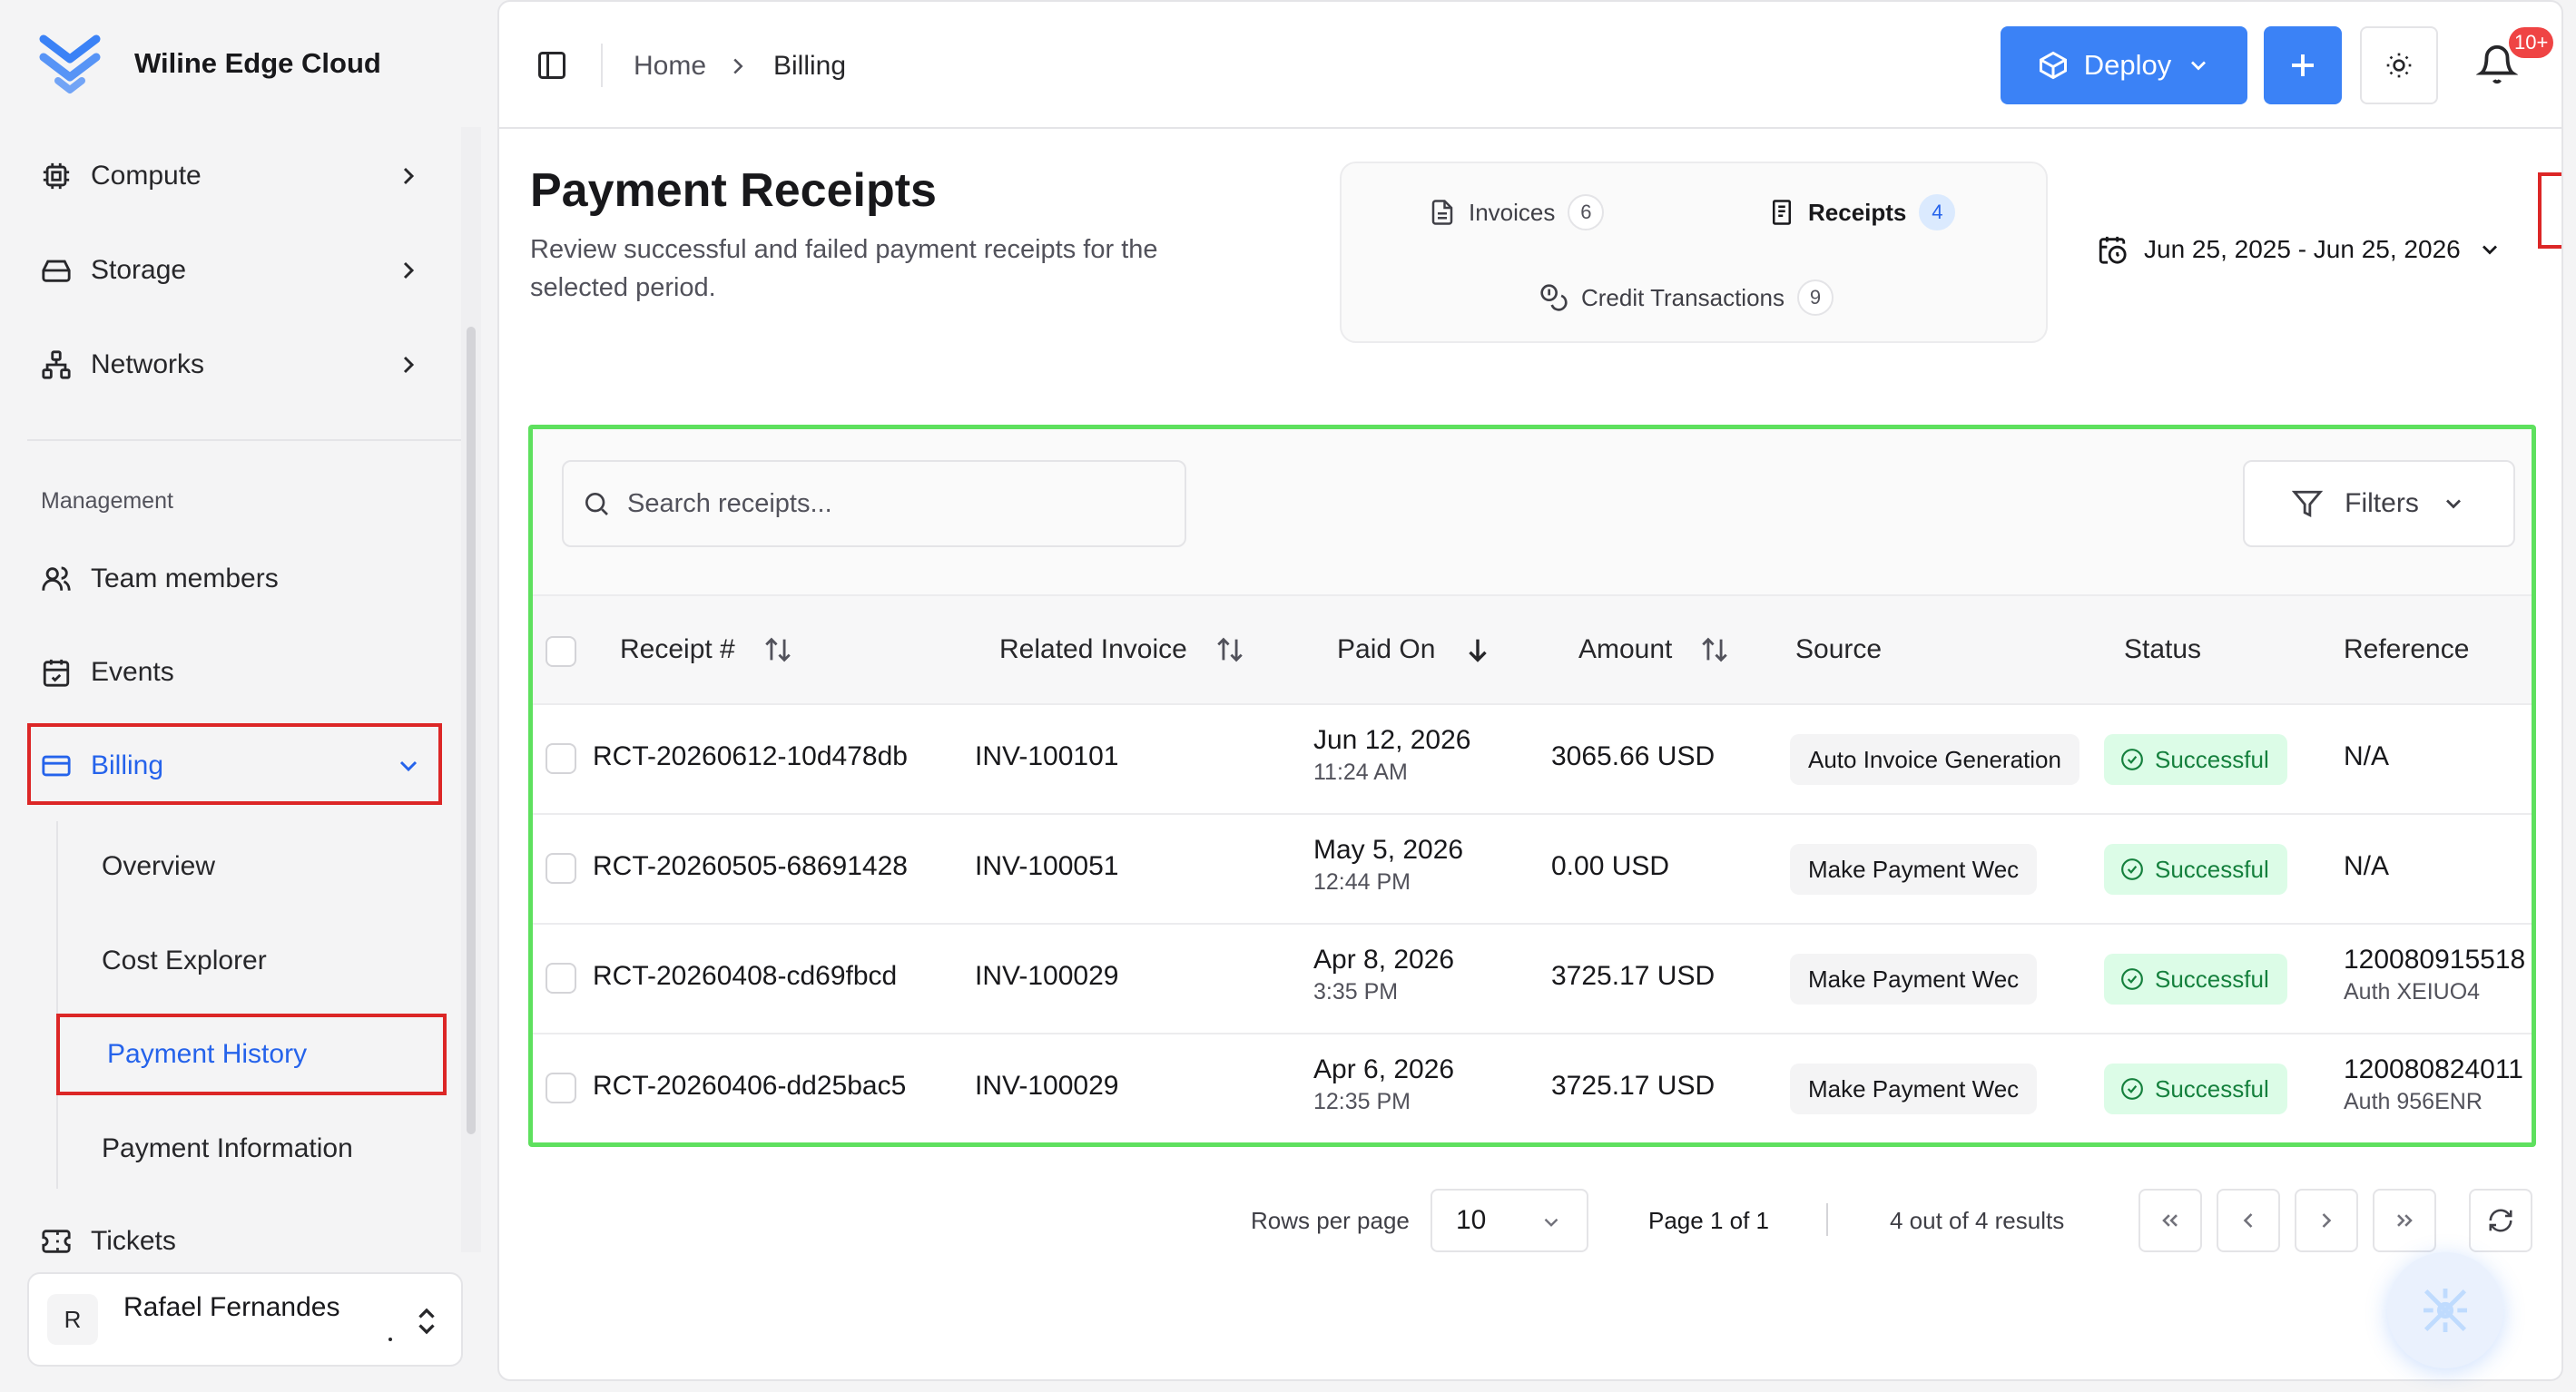 Image resolution: width=2576 pixels, height=1392 pixels. Describe the element at coordinates (1046, 866) in the screenshot. I see `related-invoice: INV-100051` at that location.